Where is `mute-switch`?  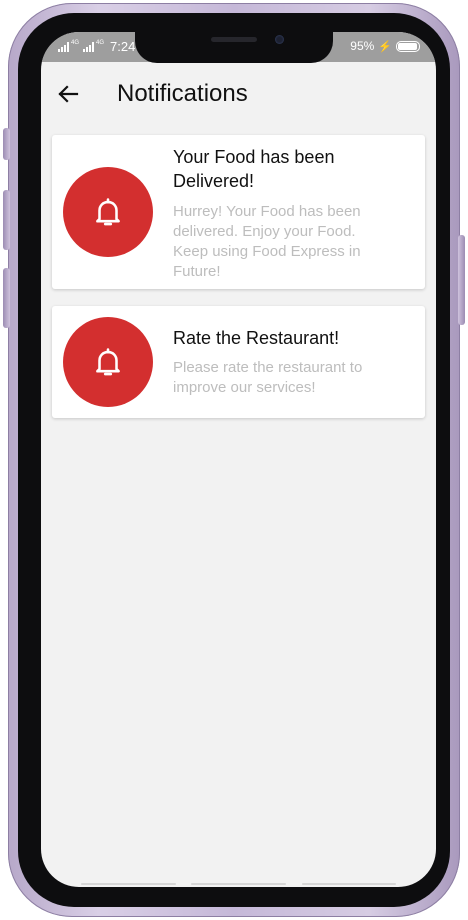 mute-switch is located at coordinates (6, 144).